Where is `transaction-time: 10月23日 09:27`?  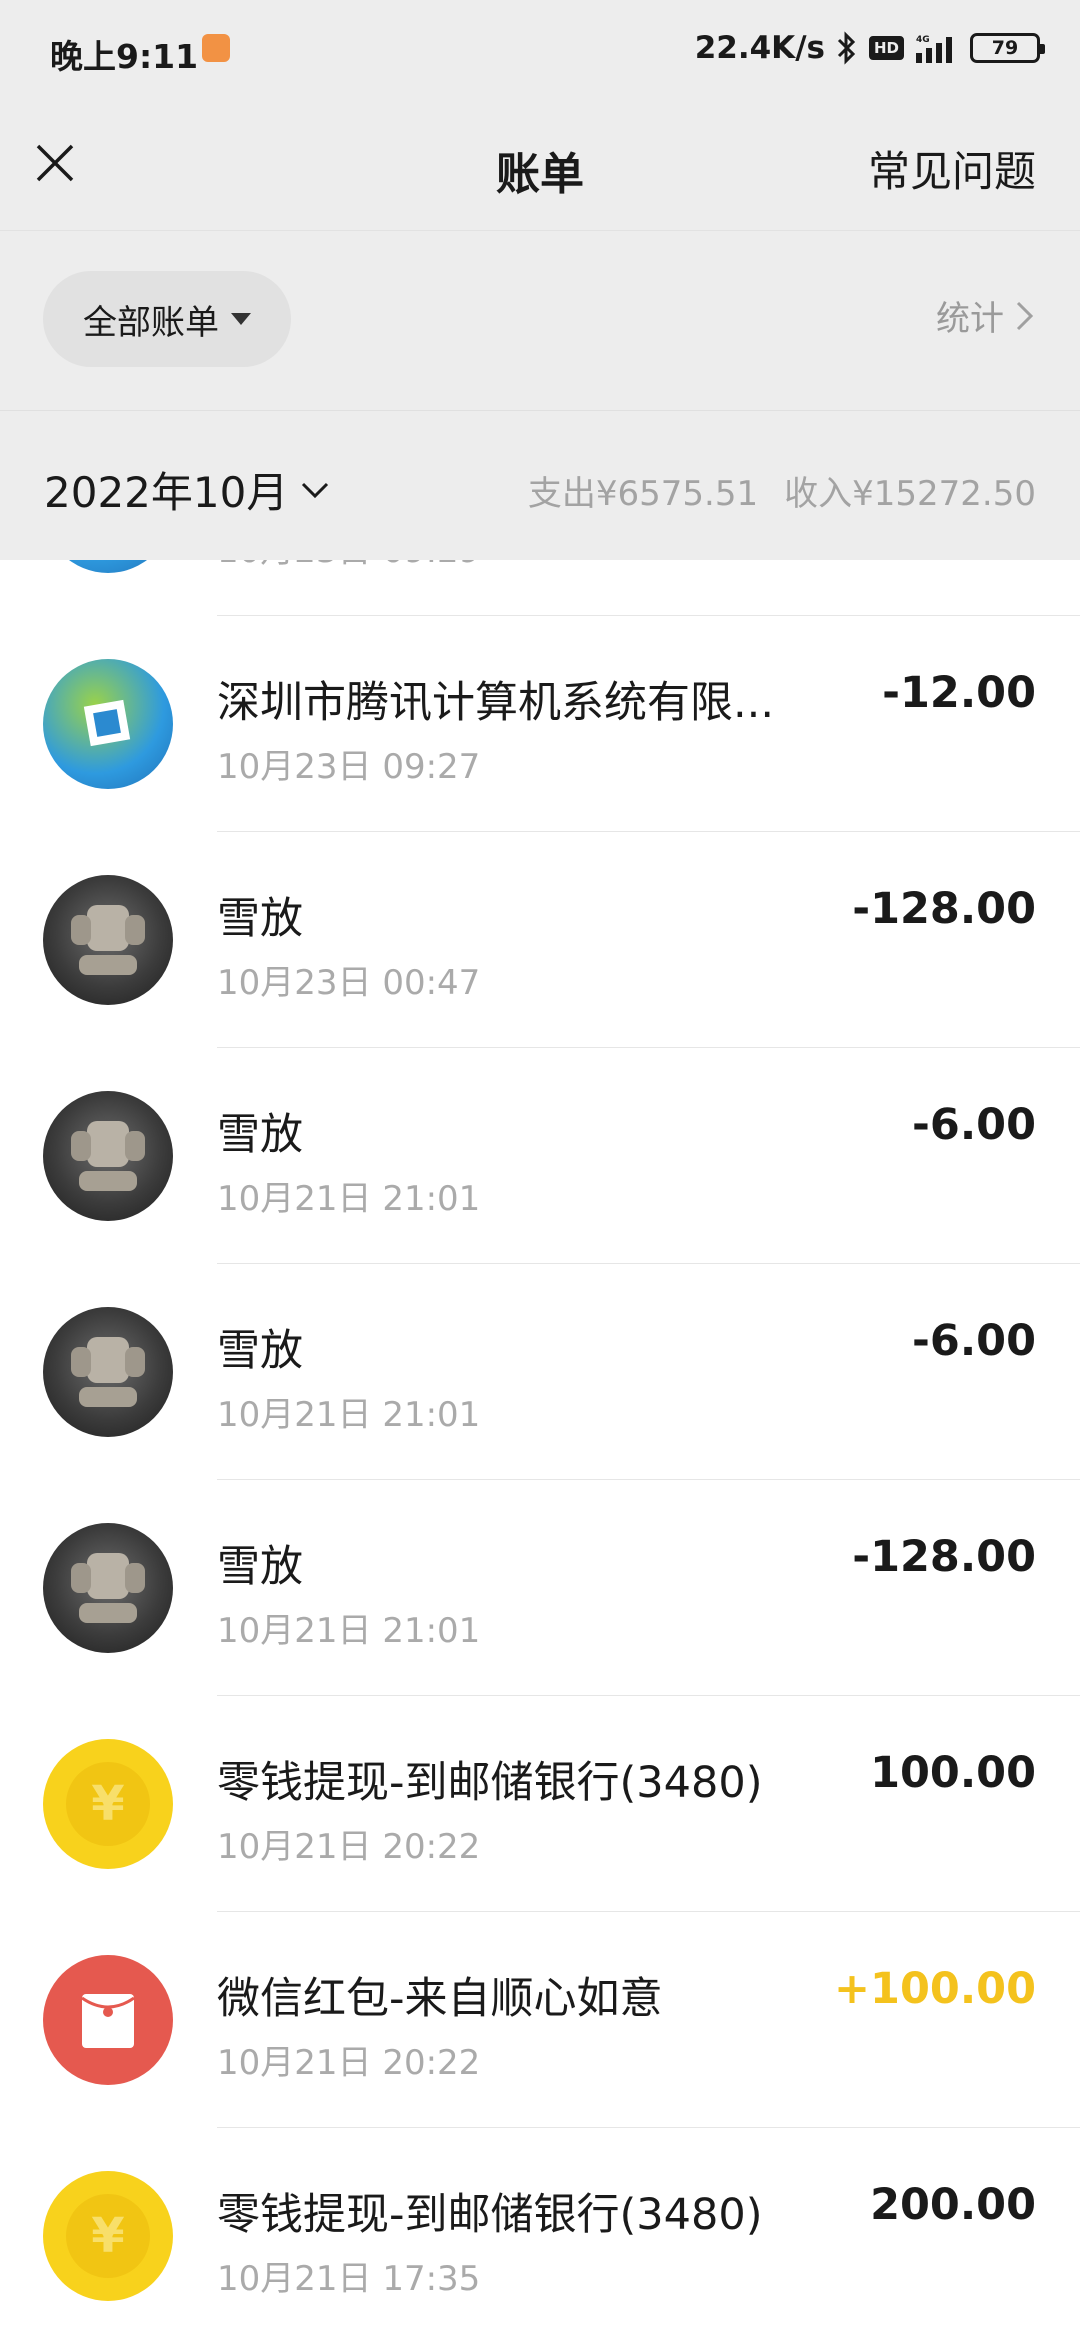 transaction-time: 10月23日 09:27 is located at coordinates (349, 767).